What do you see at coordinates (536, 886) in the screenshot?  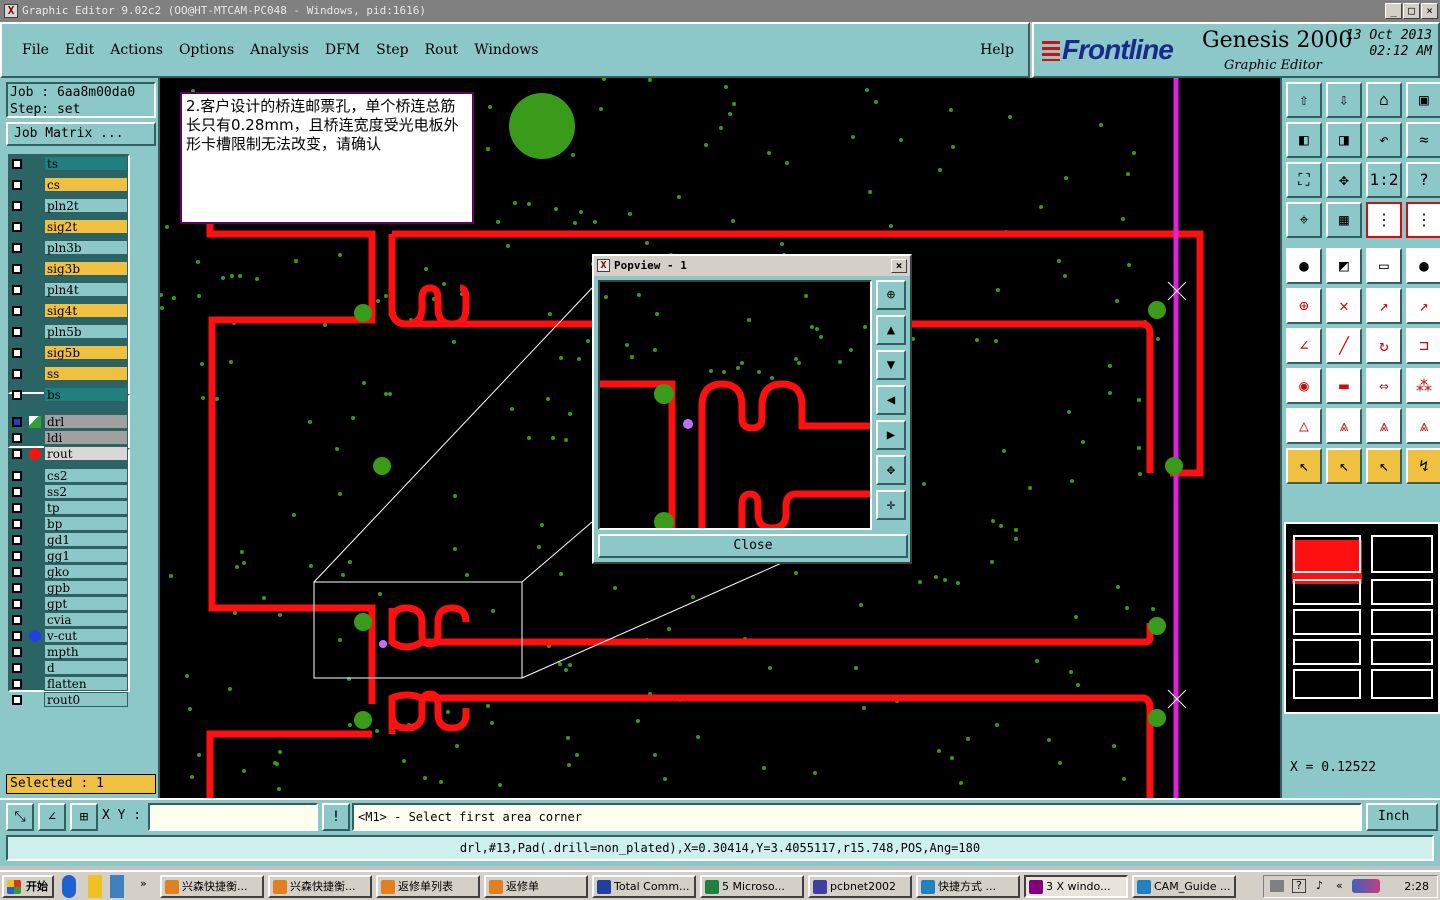 I see `taskbar-button: 返修单` at bounding box center [536, 886].